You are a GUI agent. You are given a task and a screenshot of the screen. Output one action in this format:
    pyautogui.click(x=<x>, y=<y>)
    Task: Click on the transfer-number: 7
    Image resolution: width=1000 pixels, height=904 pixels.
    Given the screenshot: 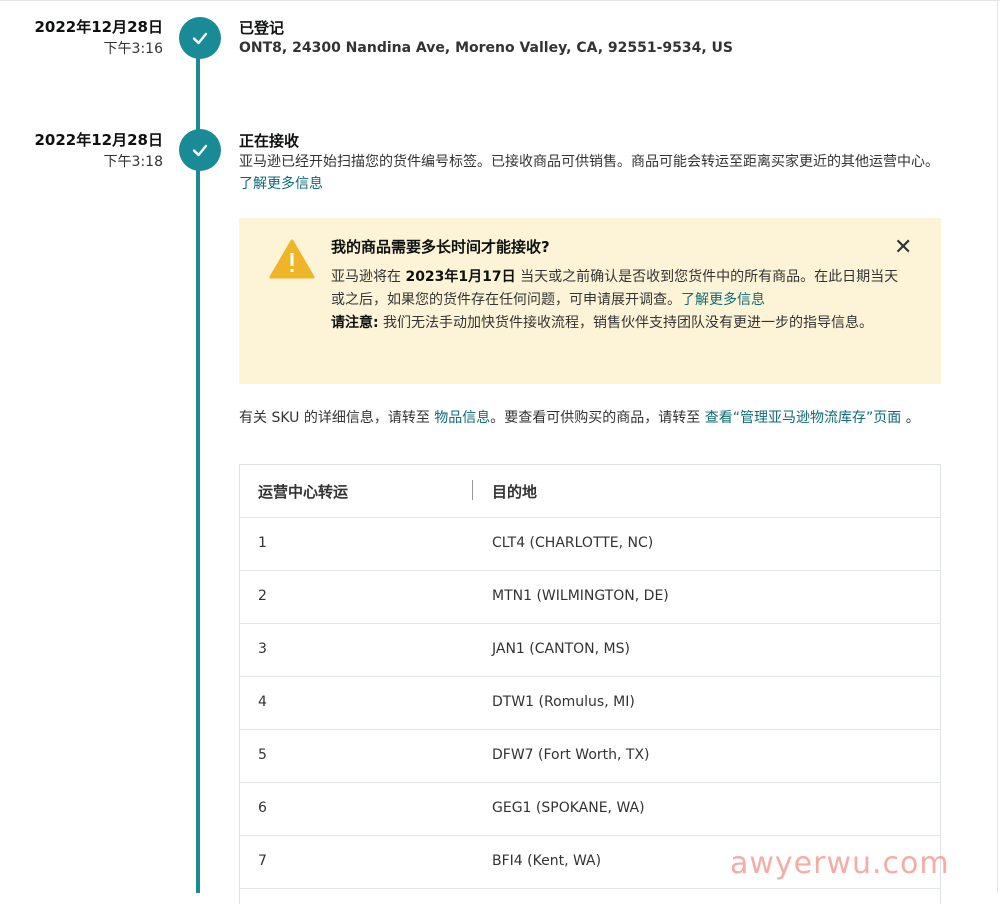 What is the action you would take?
    pyautogui.click(x=262, y=861)
    